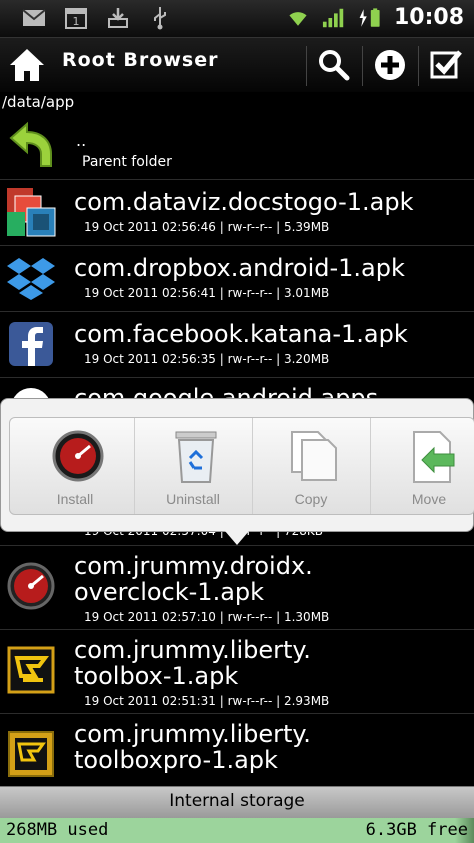  I want to click on file-name-line1: com.jrummy.droidx., so click(193, 566).